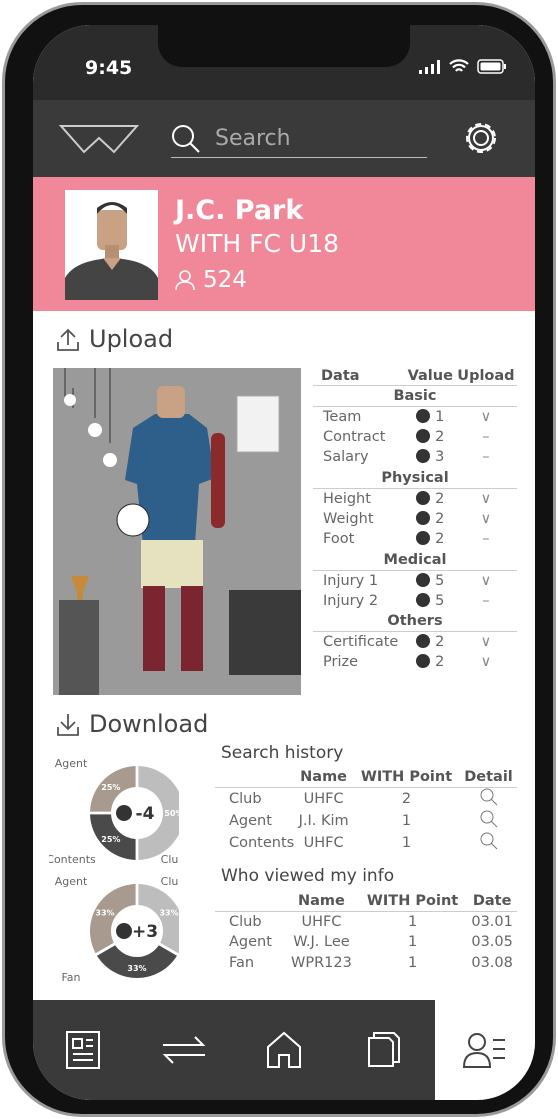  What do you see at coordinates (299, 139) in the screenshot?
I see `search-input: Search` at bounding box center [299, 139].